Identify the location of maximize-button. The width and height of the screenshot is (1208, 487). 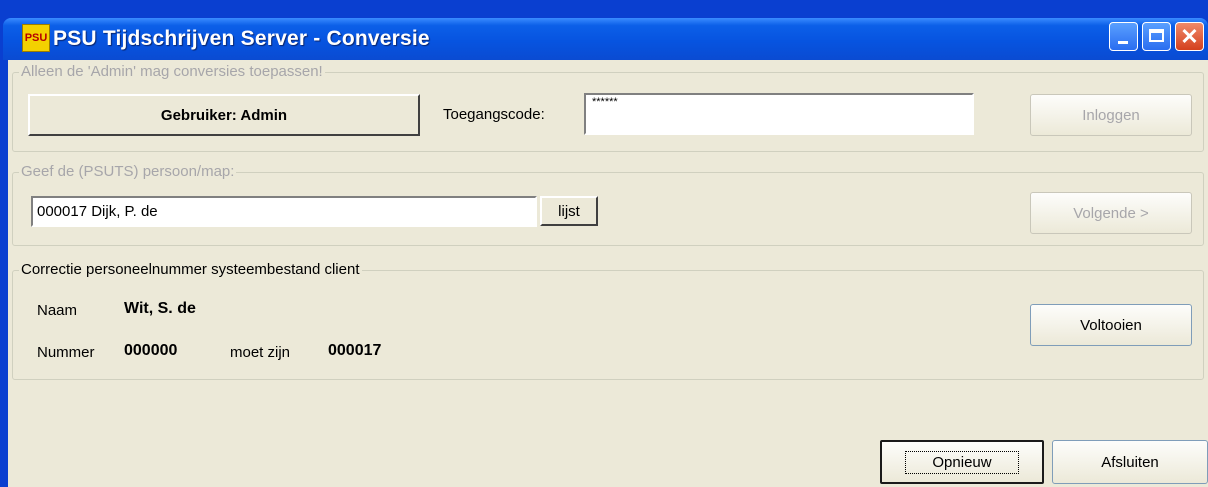
(1156, 36).